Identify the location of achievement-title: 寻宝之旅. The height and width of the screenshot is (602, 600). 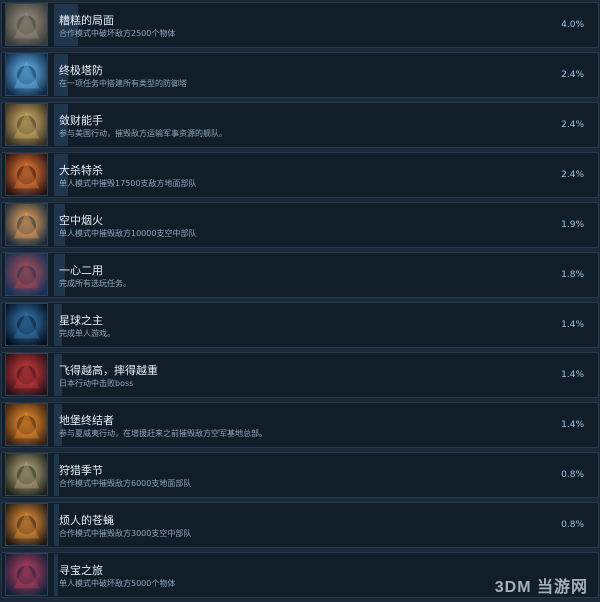
(81, 570).